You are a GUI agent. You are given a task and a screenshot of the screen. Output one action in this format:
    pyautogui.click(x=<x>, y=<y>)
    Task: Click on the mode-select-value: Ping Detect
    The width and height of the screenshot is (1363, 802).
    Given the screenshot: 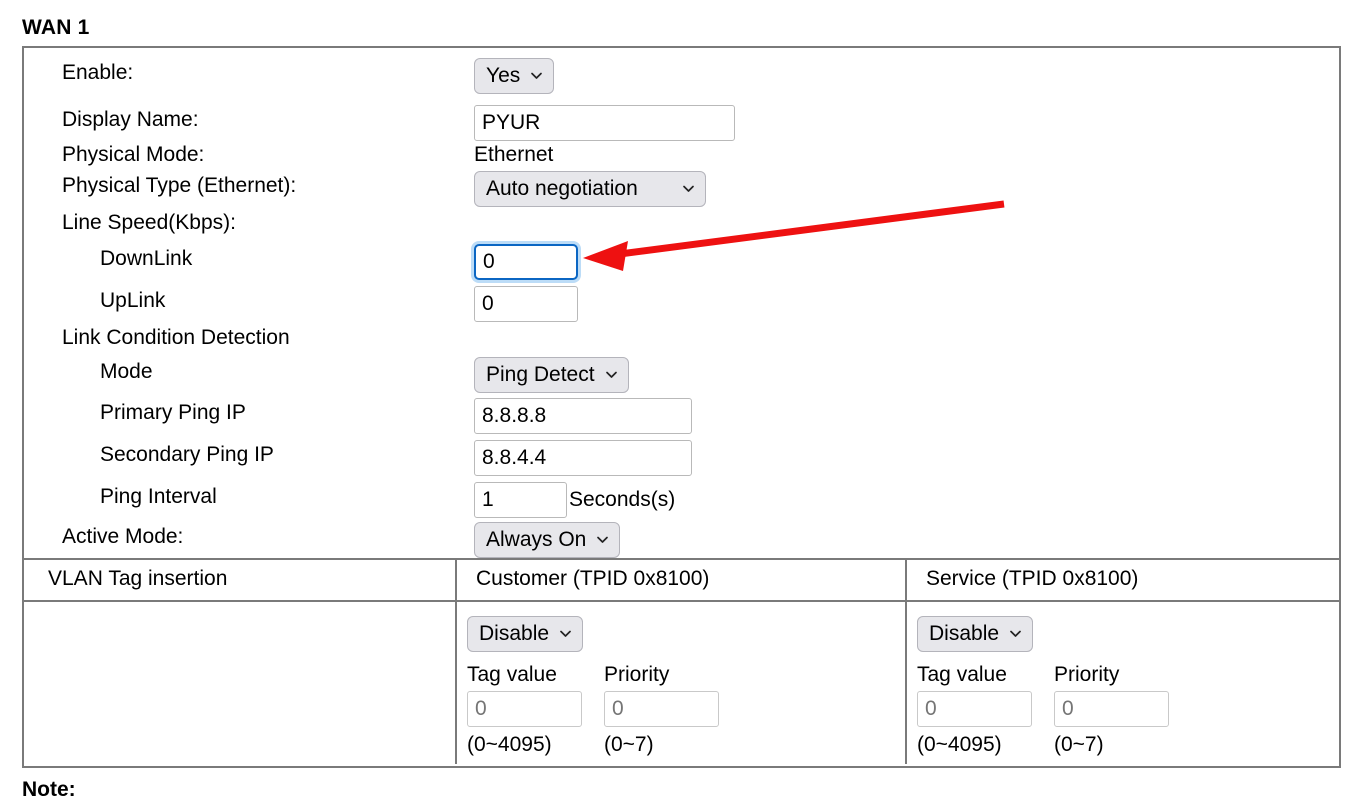 What is the action you would take?
    pyautogui.click(x=540, y=374)
    